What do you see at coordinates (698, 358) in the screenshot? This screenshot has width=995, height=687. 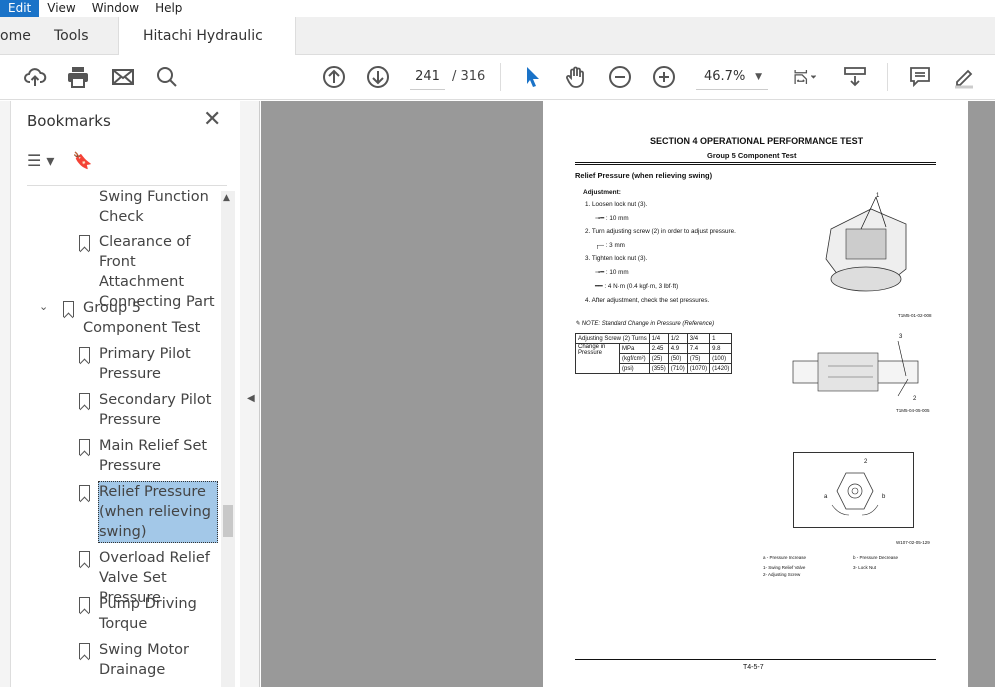 I see `table-cell: (75)` at bounding box center [698, 358].